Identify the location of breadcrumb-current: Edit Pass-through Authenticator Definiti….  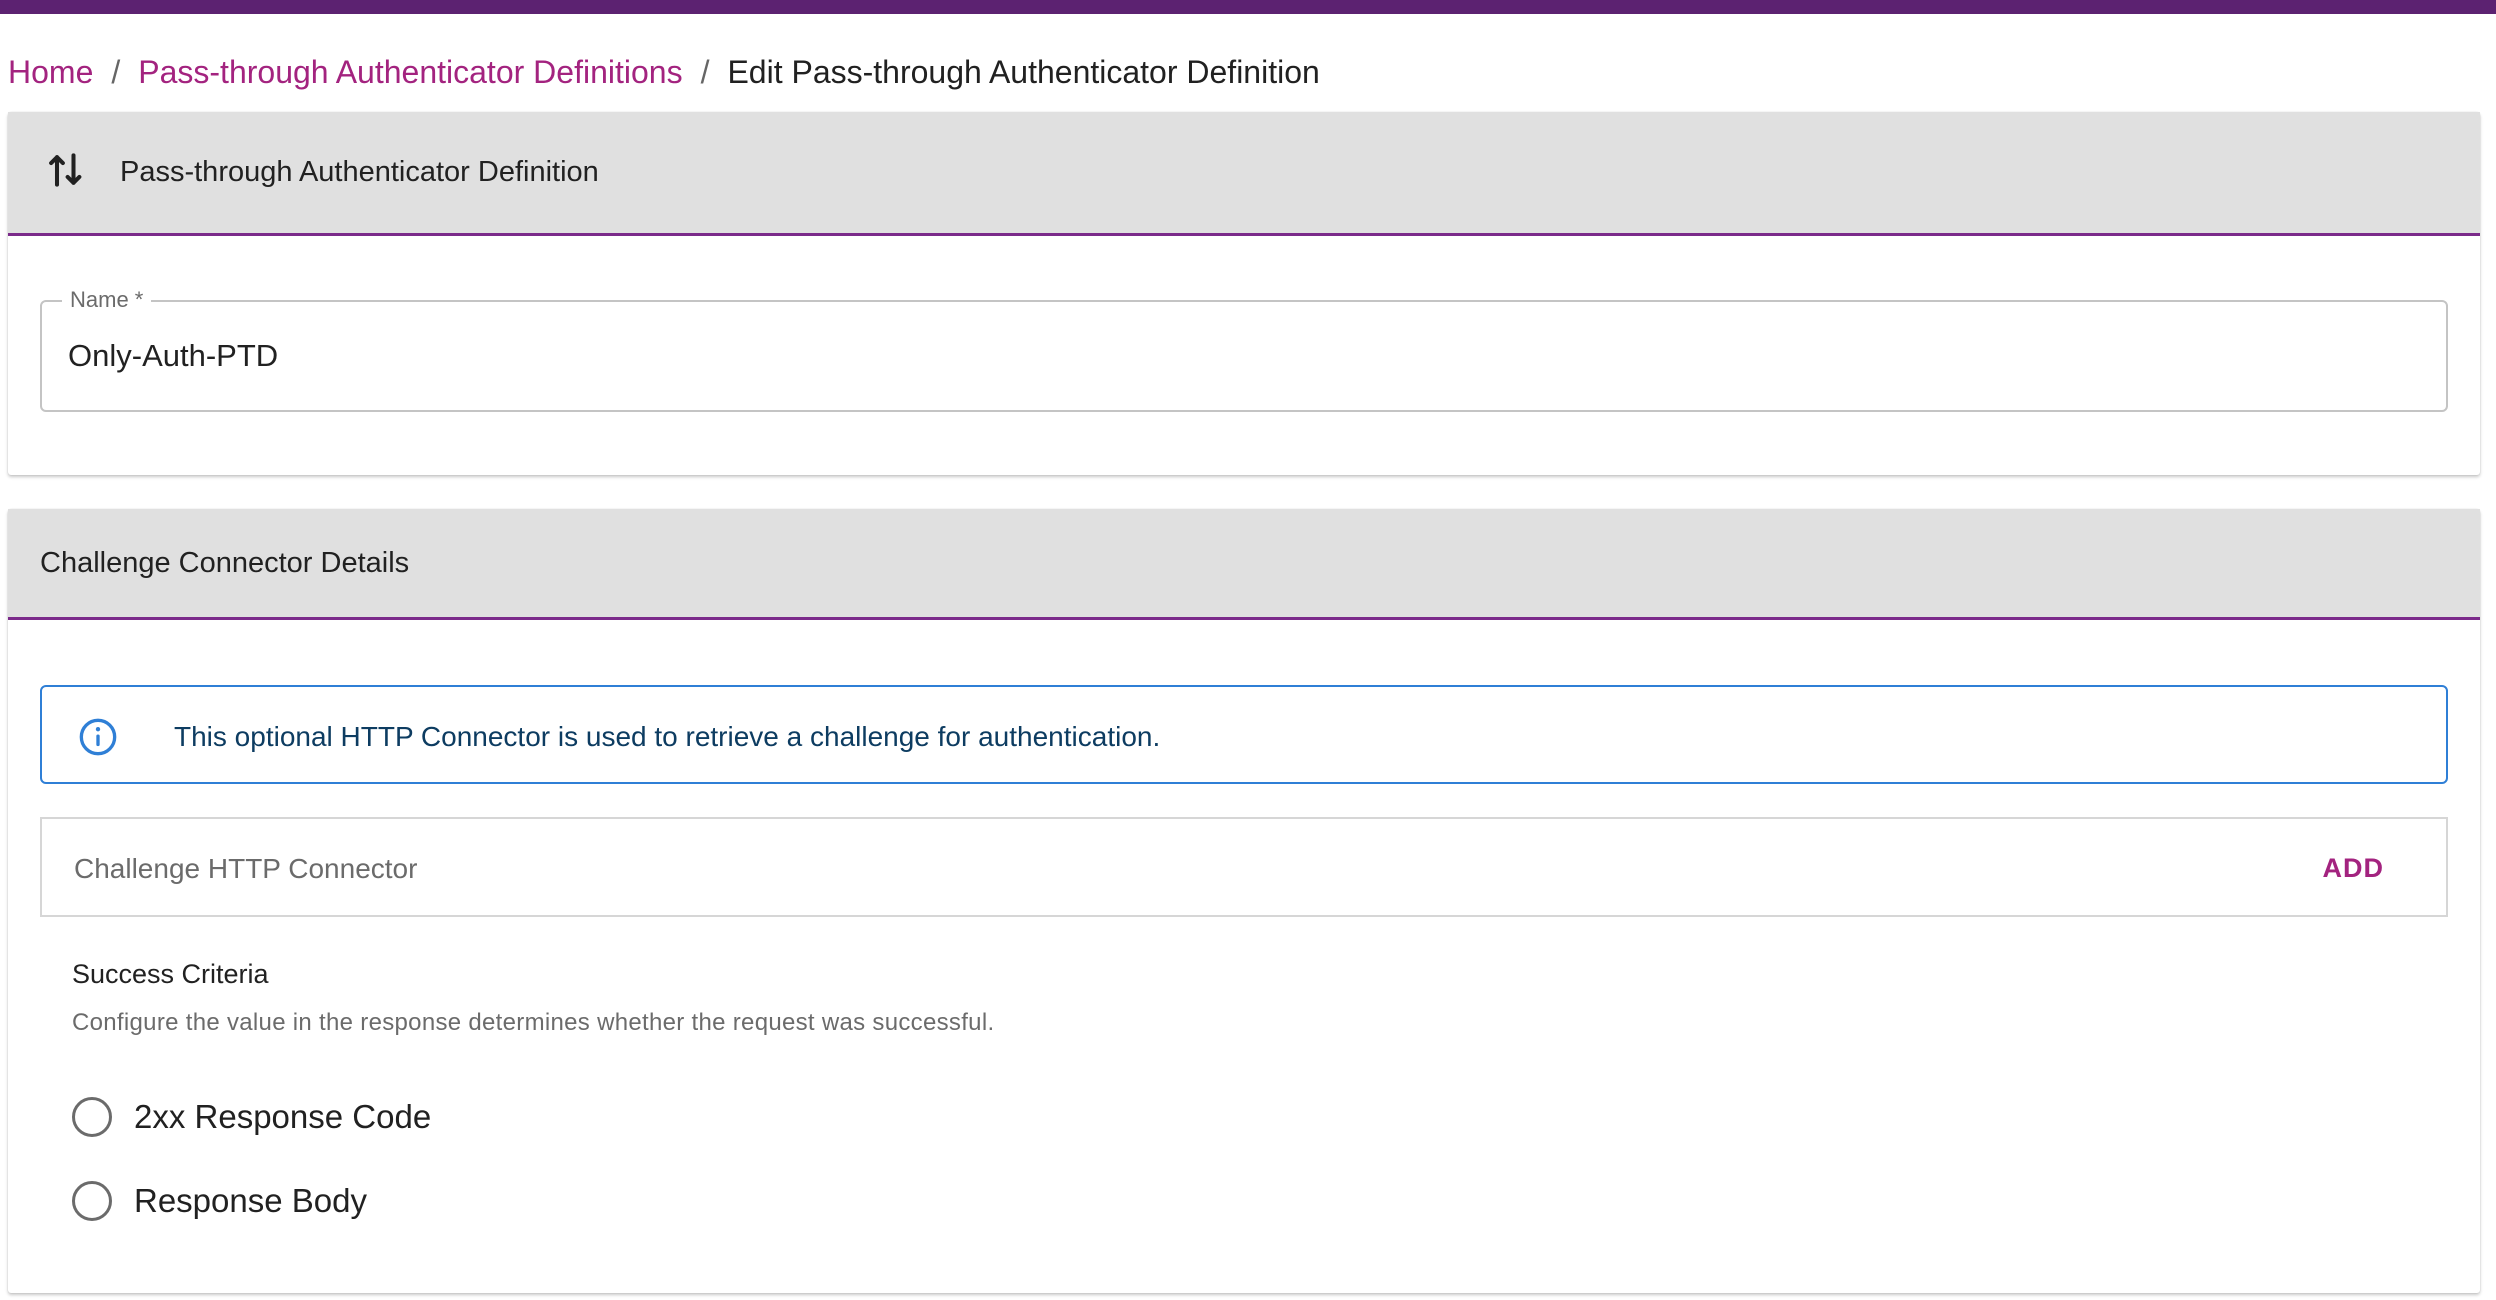
(1023, 71).